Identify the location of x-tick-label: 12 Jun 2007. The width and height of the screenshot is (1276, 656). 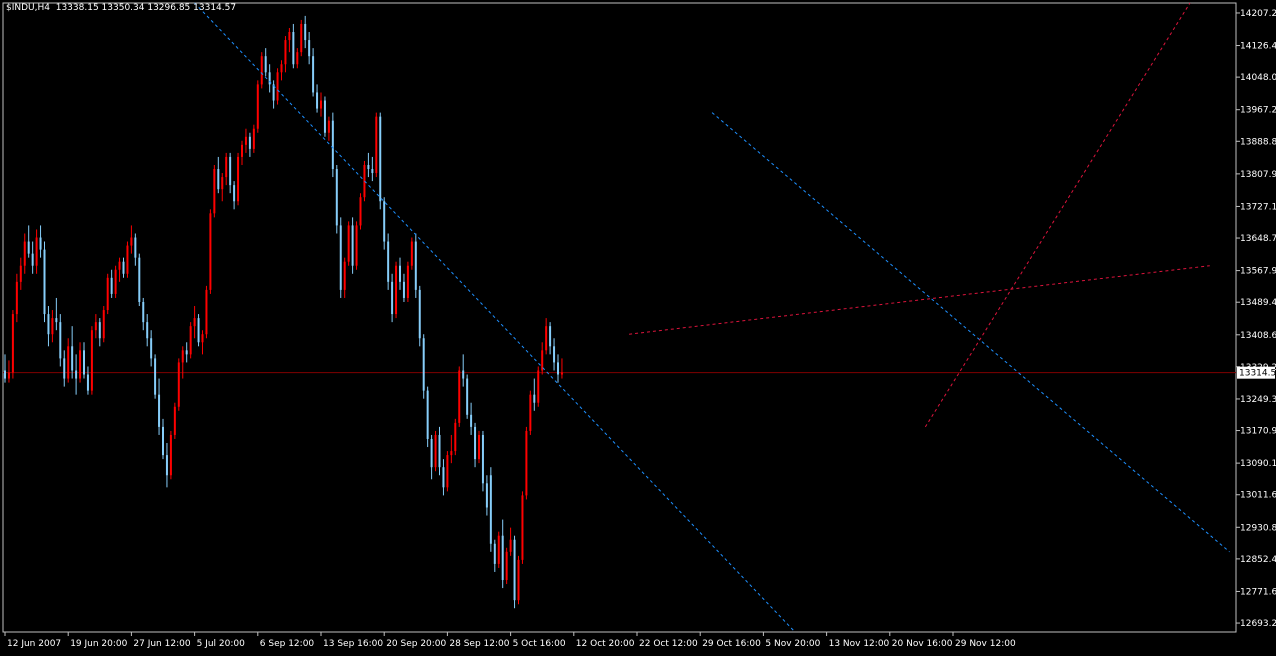
(34, 644).